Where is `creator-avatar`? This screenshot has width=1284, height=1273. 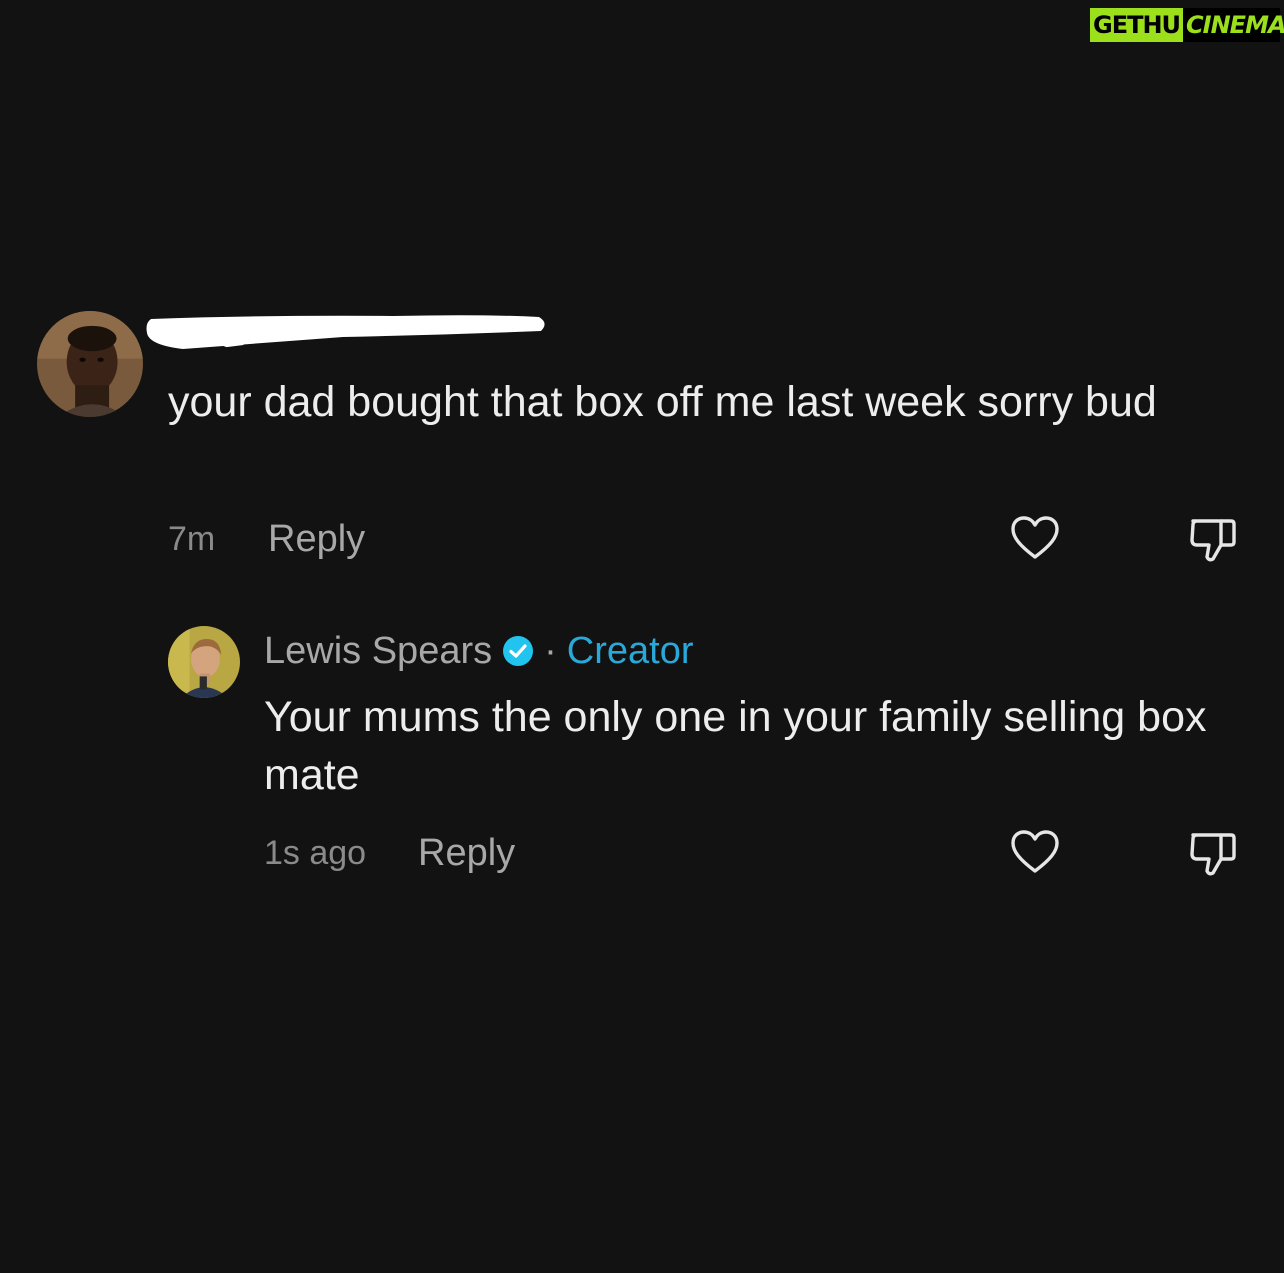 creator-avatar is located at coordinates (204, 662).